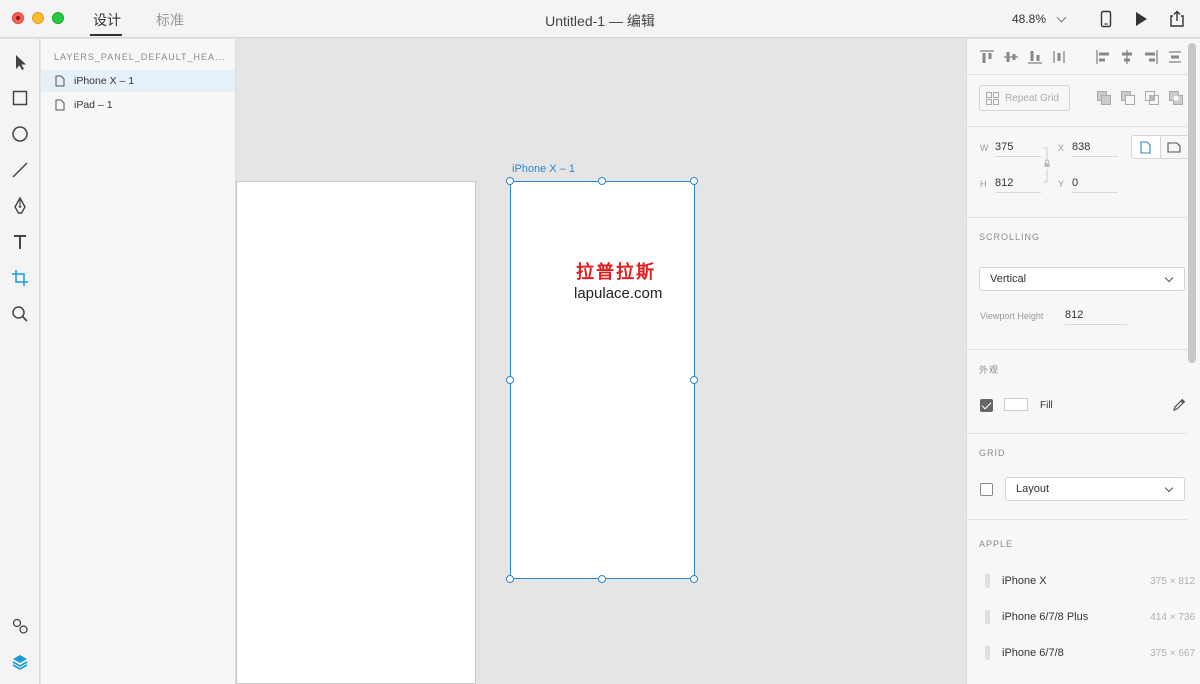  What do you see at coordinates (510, 579) in the screenshot?
I see `resize-handle-bottom-left` at bounding box center [510, 579].